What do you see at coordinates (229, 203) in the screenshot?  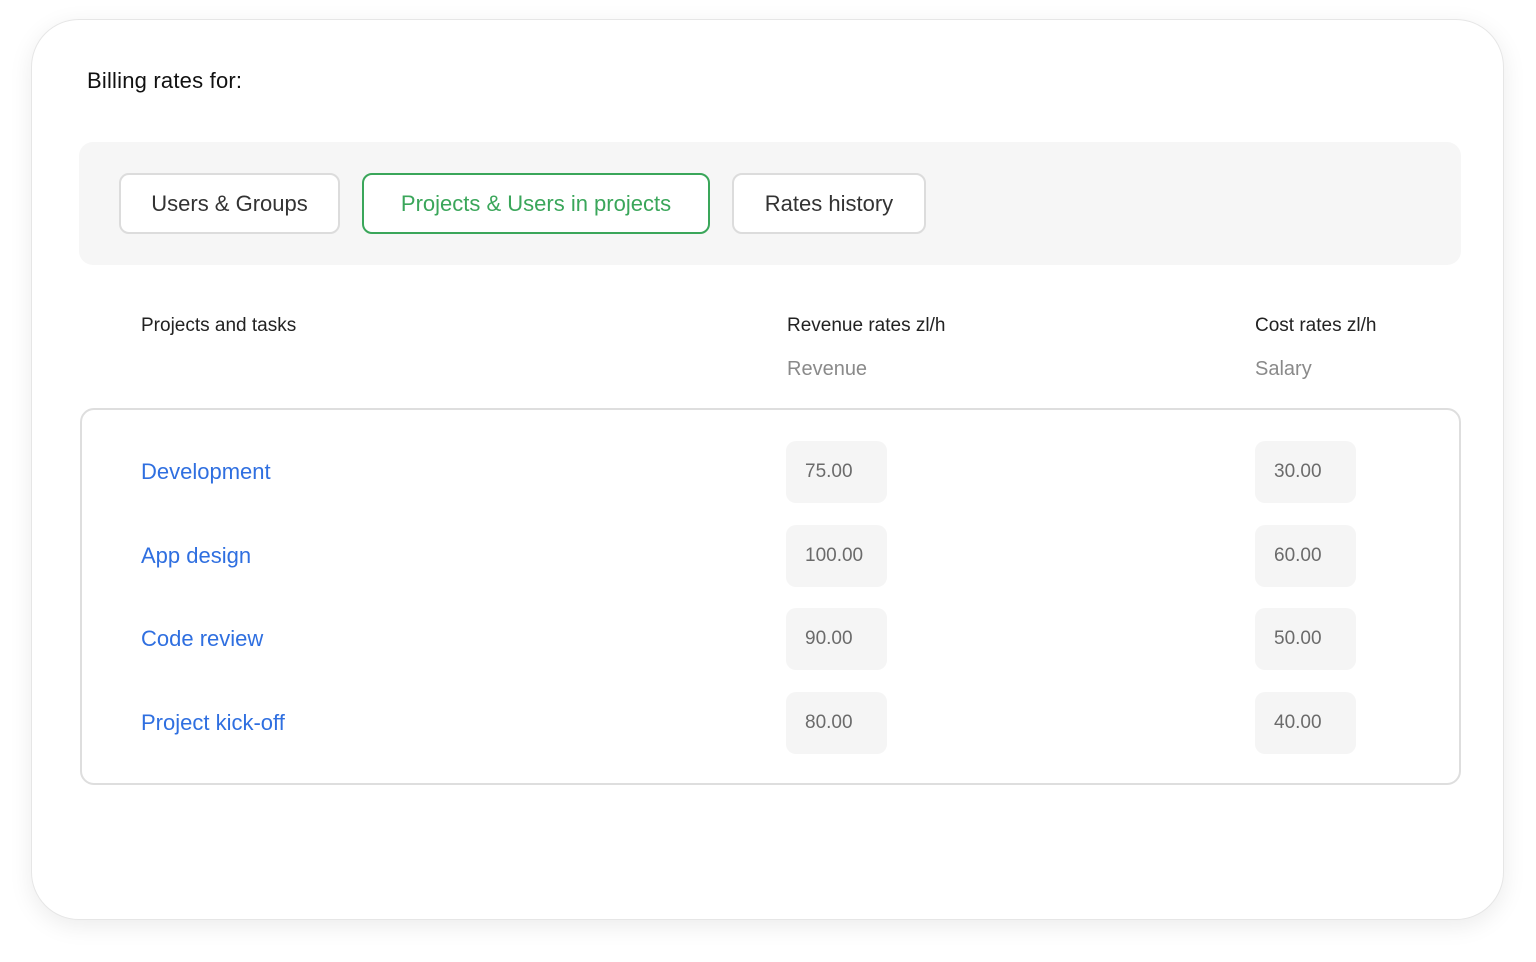 I see `tab-users-groups: Users & Groups` at bounding box center [229, 203].